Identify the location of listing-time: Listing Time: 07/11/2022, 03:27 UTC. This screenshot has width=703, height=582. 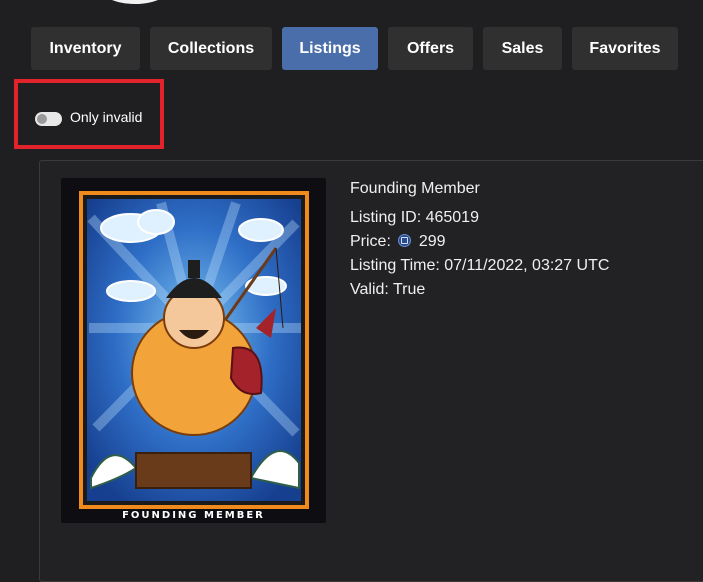
(480, 265).